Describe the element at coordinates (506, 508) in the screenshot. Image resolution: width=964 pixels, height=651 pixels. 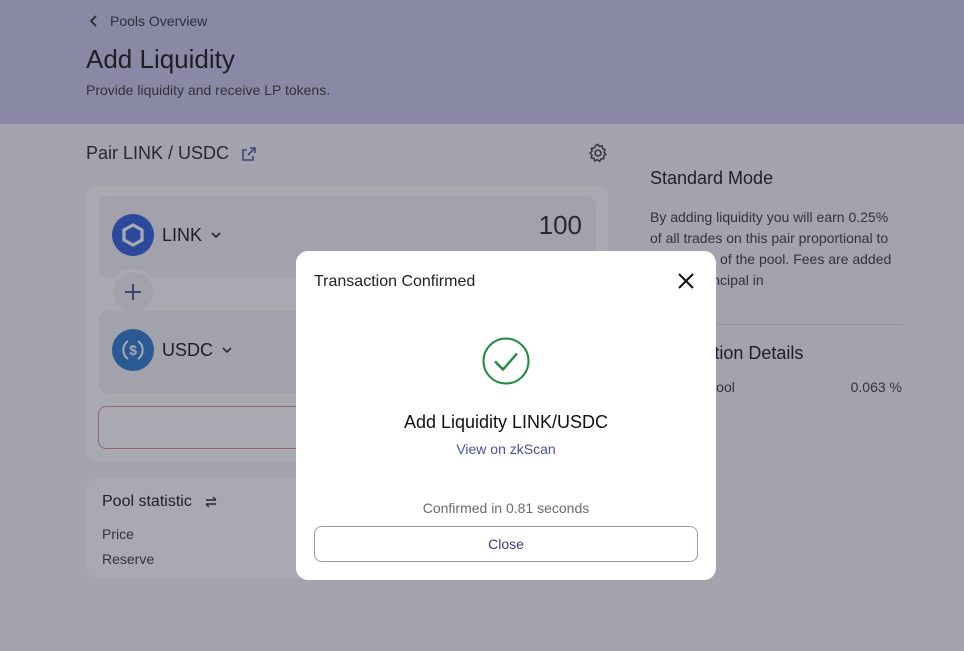
I see `confirmation-time: Confirmed in 0.81 seconds` at that location.